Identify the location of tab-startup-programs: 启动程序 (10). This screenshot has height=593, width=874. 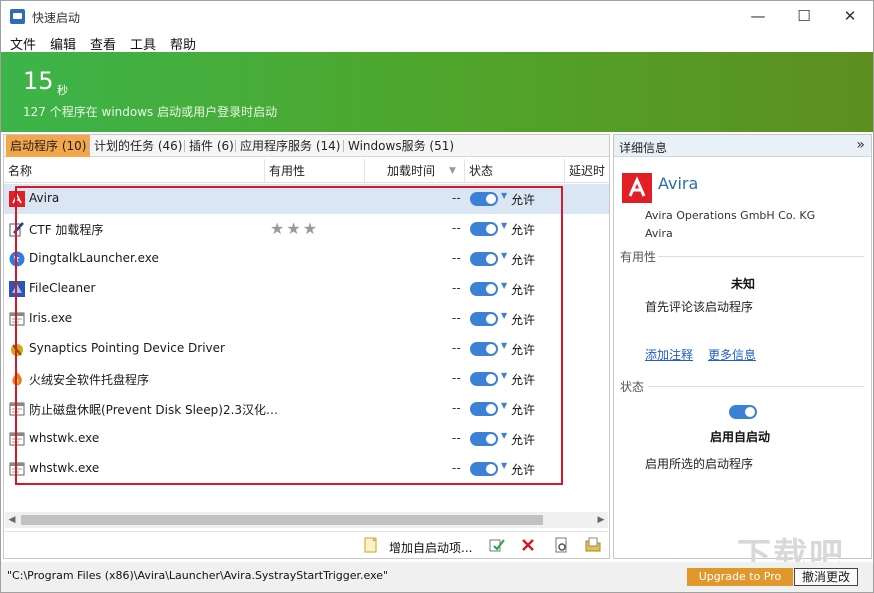
(48, 146).